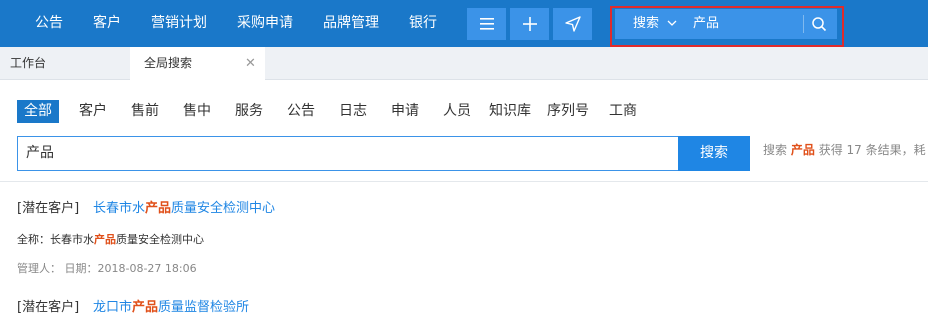 The height and width of the screenshot is (315, 928). What do you see at coordinates (223, 208) in the screenshot?
I see `result-title-post: 质量安全检测中心` at bounding box center [223, 208].